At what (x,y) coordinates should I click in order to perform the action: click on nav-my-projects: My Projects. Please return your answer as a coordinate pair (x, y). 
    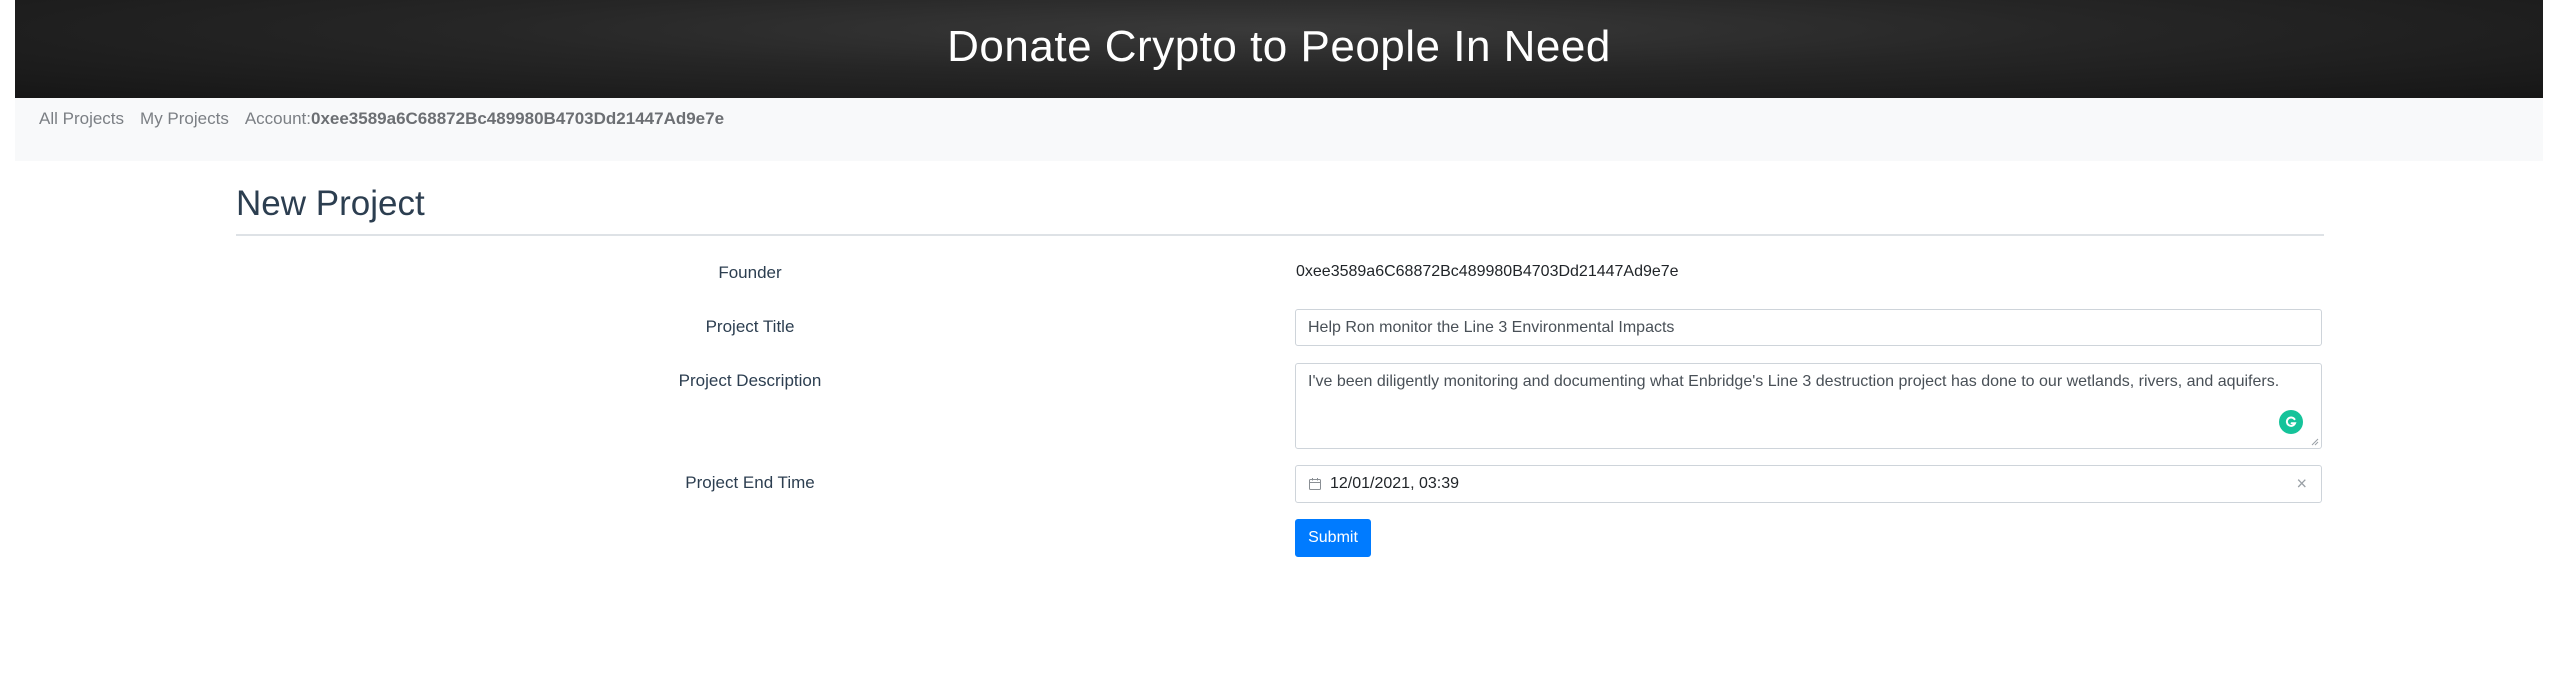
    Looking at the image, I should click on (184, 119).